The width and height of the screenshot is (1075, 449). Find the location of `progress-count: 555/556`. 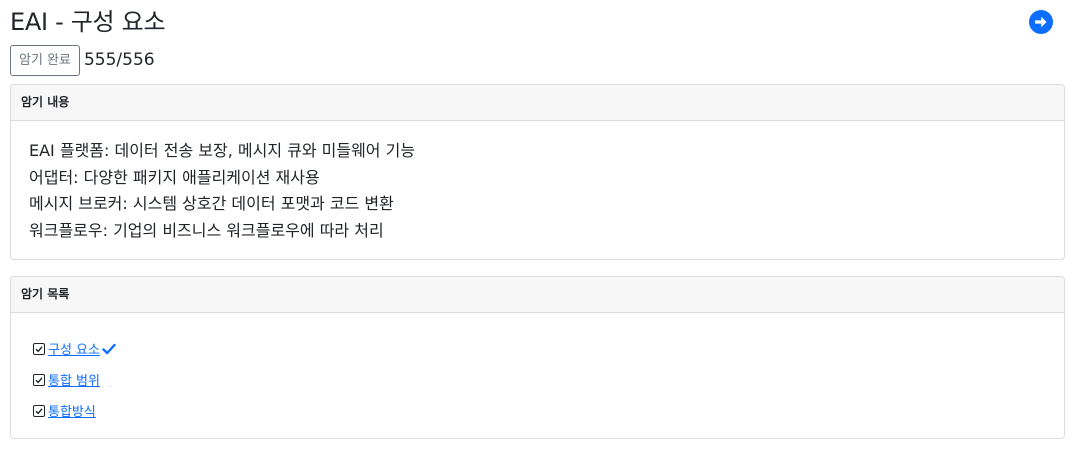

progress-count: 555/556 is located at coordinates (119, 60).